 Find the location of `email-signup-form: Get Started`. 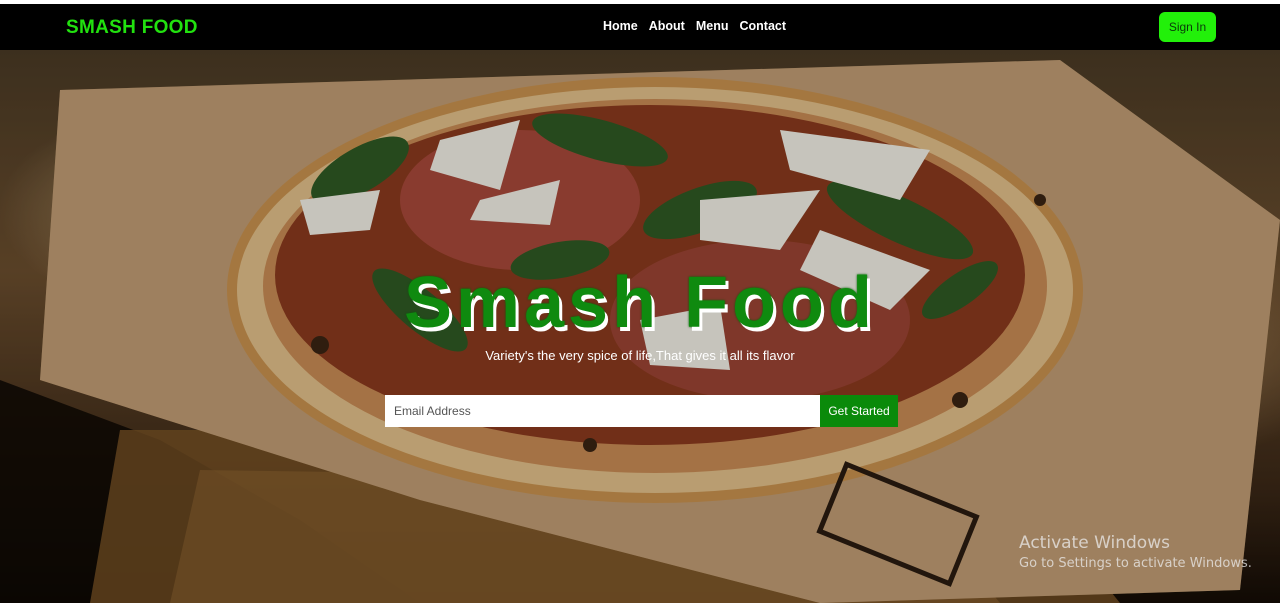

email-signup-form: Get Started is located at coordinates (641, 411).